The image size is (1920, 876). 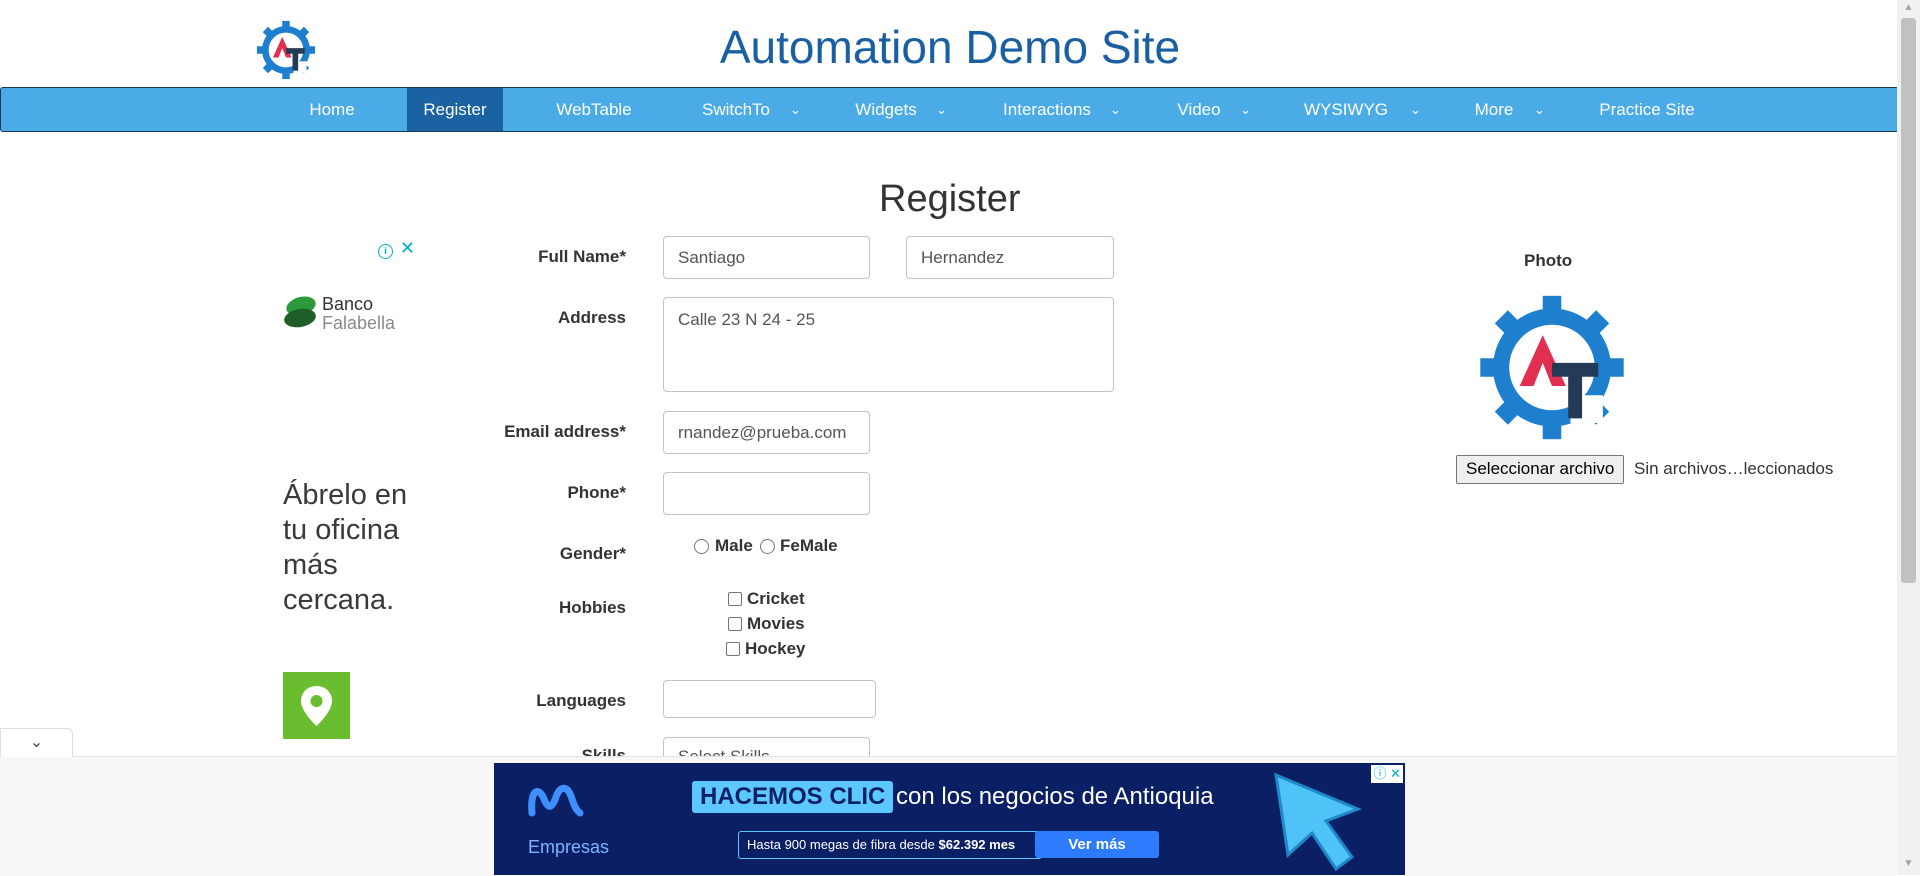 What do you see at coordinates (733, 649) in the screenshot?
I see `hobby-hockey-checkbox` at bounding box center [733, 649].